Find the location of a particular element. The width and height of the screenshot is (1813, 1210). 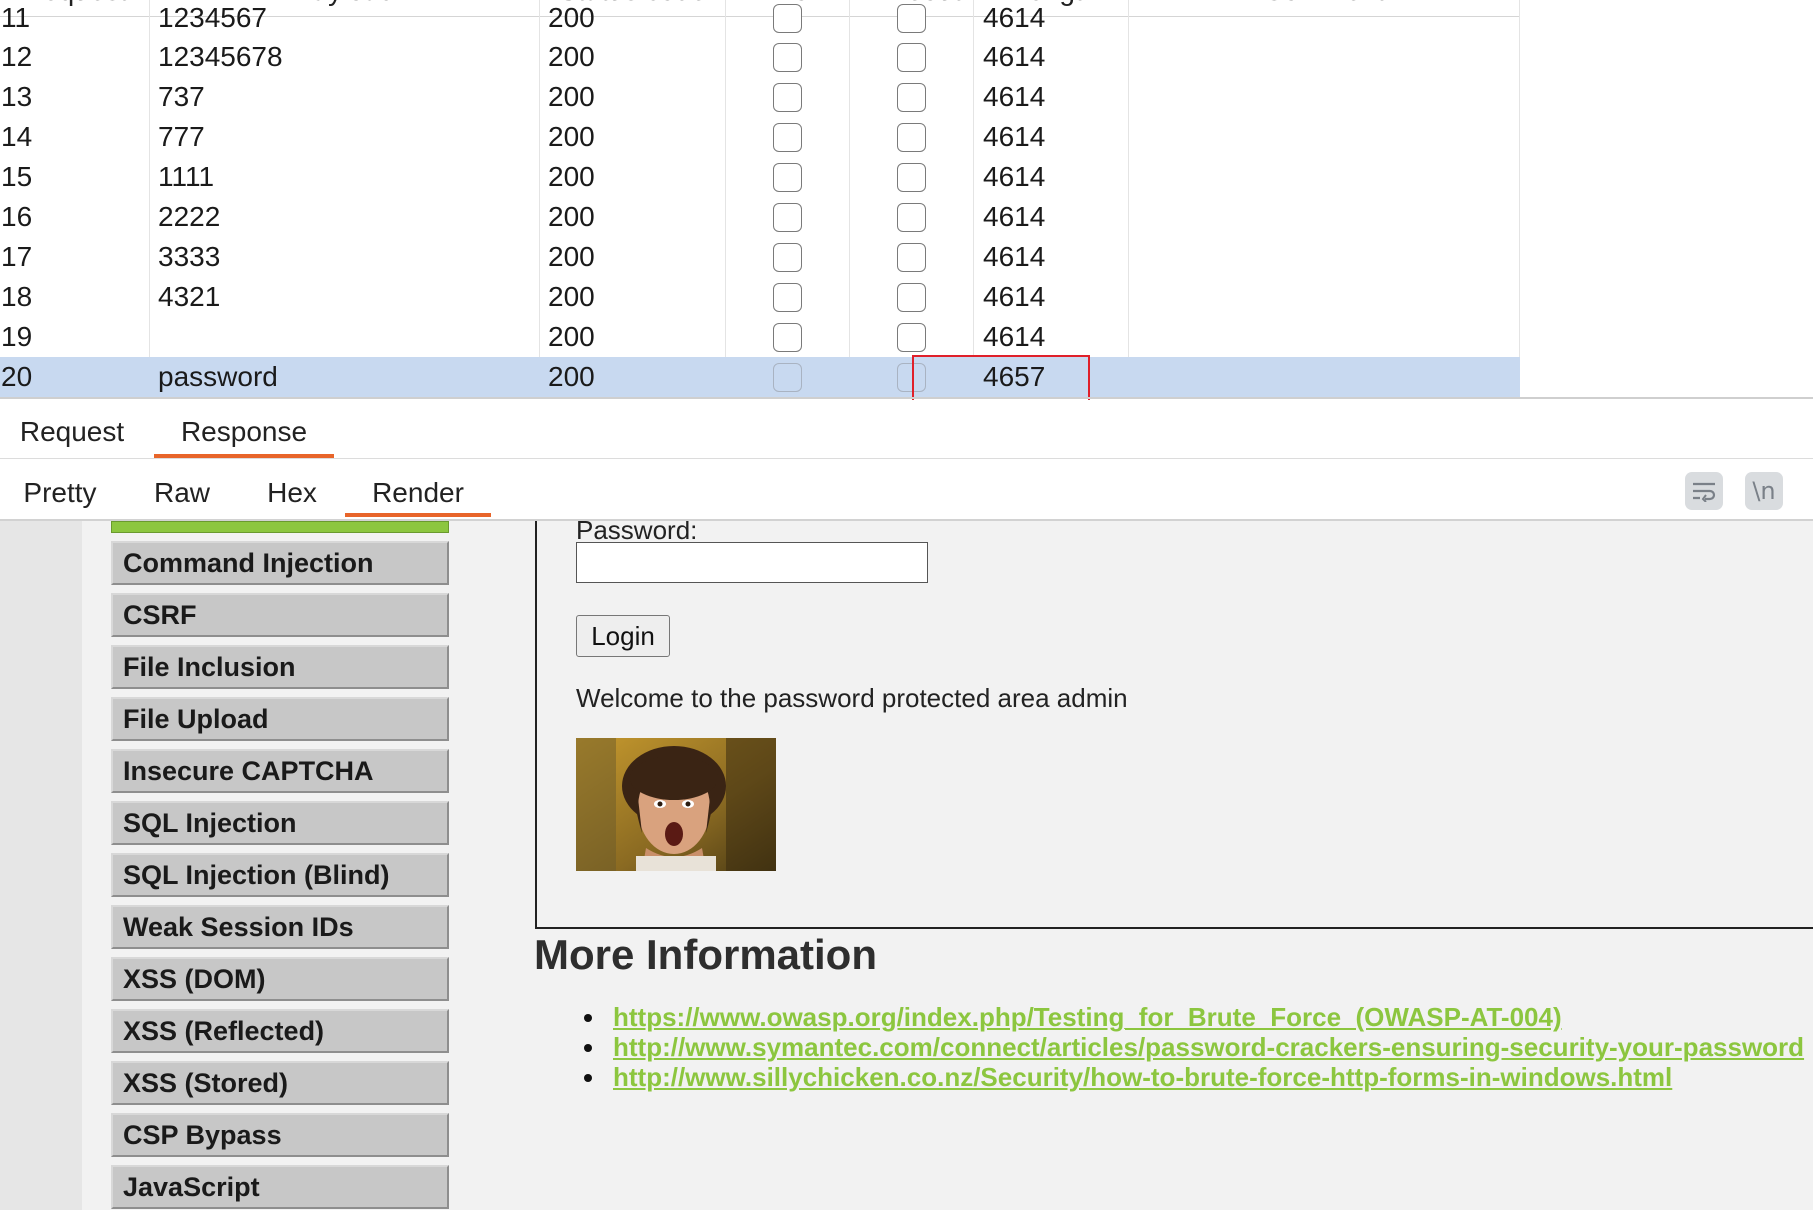

table-row: 18 4321 200 4614 is located at coordinates (760, 297).